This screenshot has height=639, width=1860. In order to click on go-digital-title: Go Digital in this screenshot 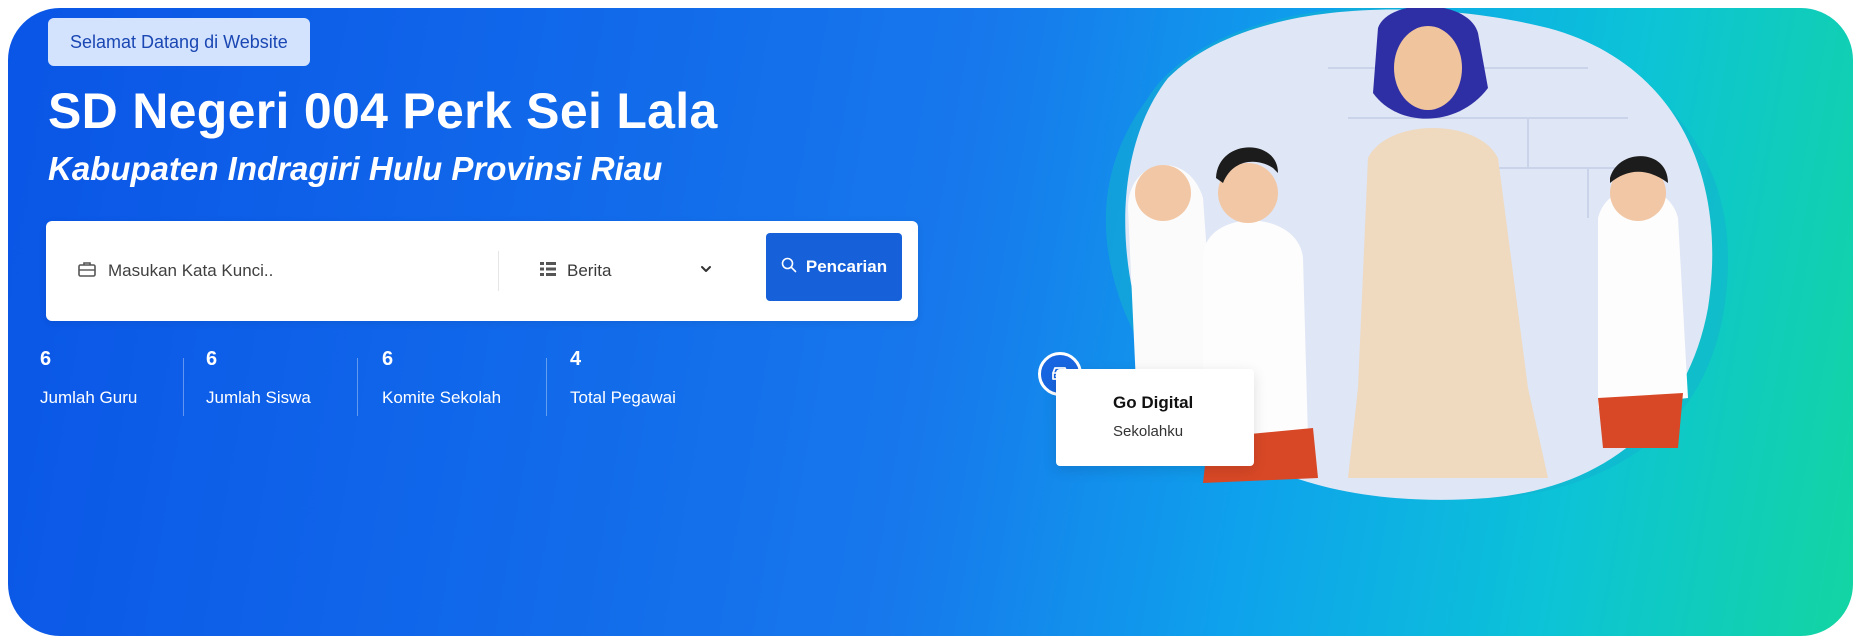, I will do `click(1153, 402)`.